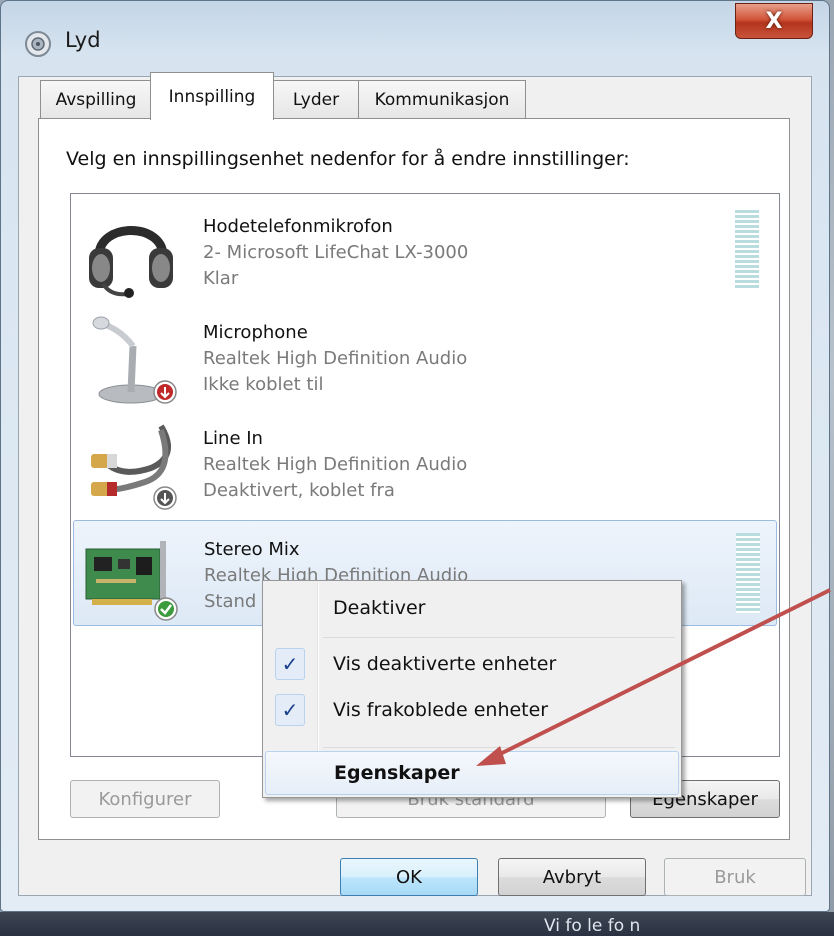 The height and width of the screenshot is (936, 834). I want to click on sound-card-icon, so click(131, 581).